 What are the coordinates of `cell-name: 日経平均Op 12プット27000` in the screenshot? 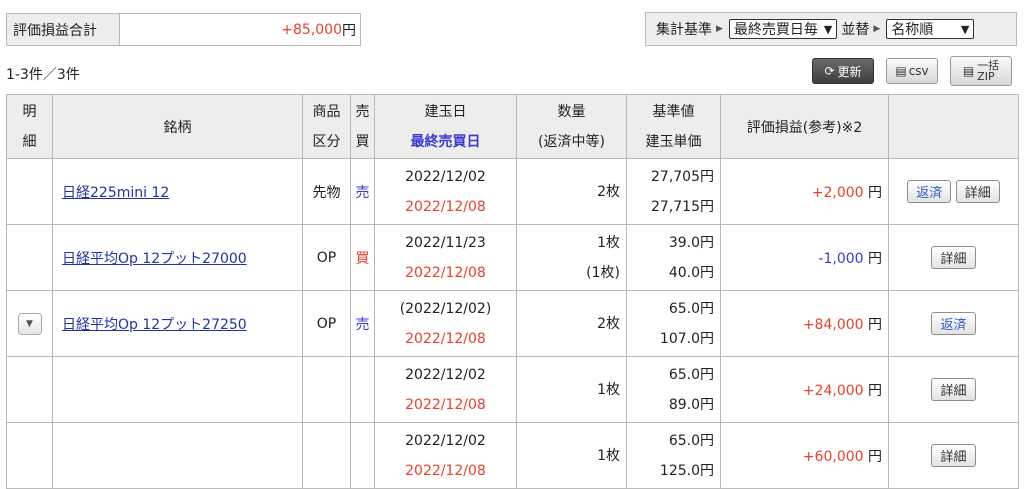 It's located at (177, 257).